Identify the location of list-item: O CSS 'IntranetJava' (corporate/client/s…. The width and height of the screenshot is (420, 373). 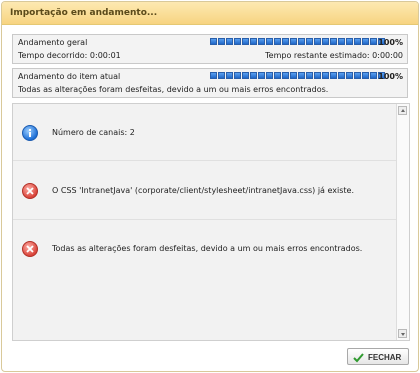
(205, 190).